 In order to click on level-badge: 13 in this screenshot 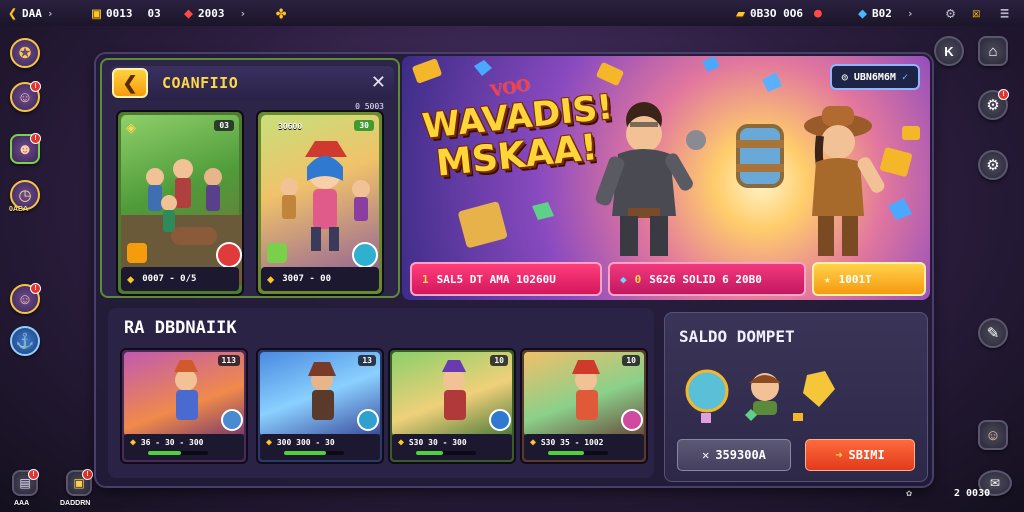, I will do `click(367, 360)`.